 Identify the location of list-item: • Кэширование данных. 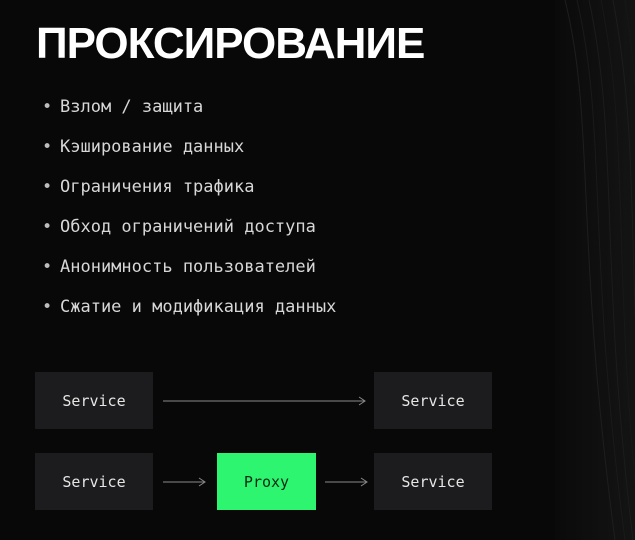
(189, 153).